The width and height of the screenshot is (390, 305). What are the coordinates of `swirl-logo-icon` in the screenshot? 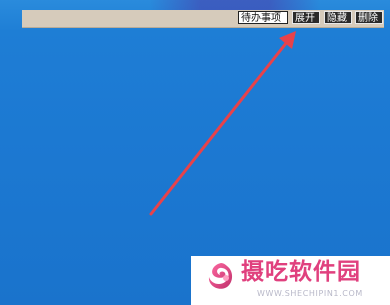 It's located at (220, 276).